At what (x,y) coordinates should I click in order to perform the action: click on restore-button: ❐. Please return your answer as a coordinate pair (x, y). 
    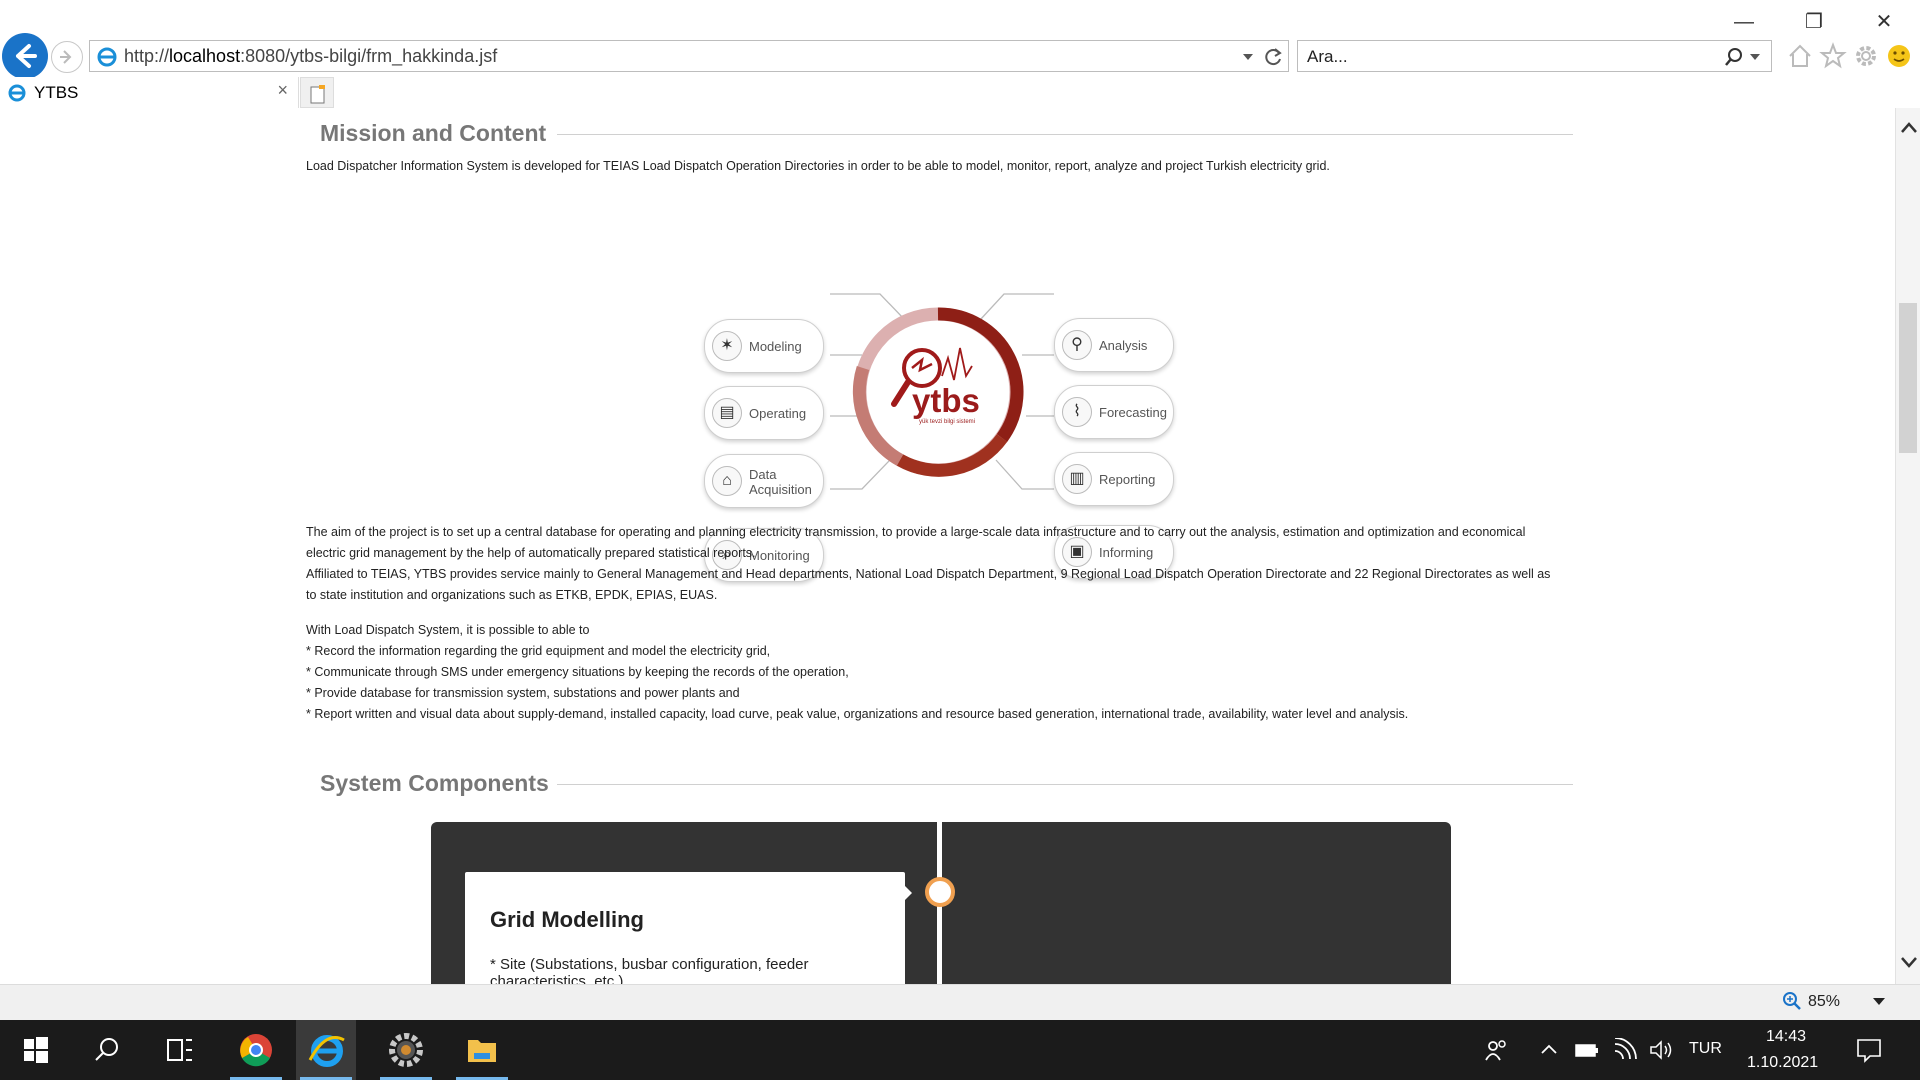
    Looking at the image, I should click on (1814, 22).